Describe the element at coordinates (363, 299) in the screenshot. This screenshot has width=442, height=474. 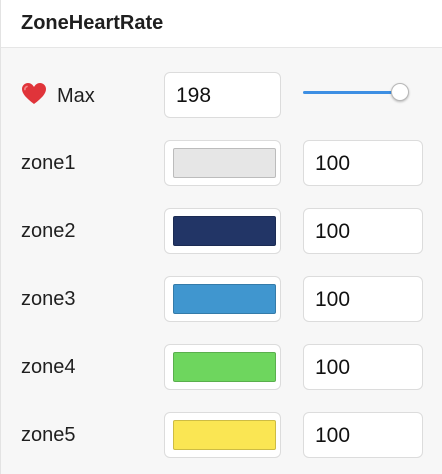
I see `zone3-value-input: 100` at that location.